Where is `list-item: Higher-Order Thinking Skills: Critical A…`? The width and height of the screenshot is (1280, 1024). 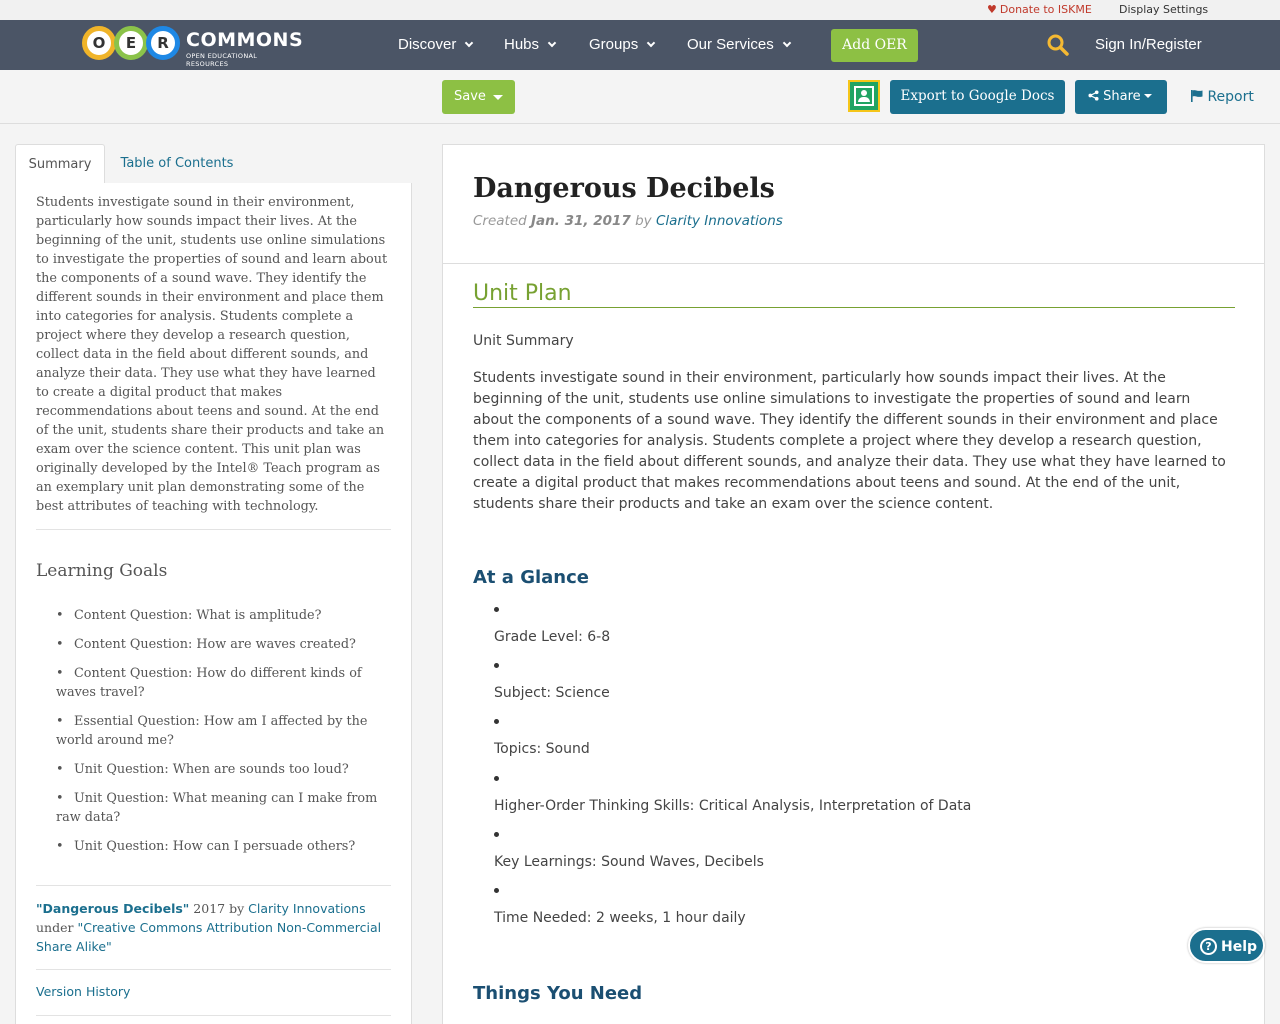 list-item: Higher-Order Thinking Skills: Critical A… is located at coordinates (732, 795).